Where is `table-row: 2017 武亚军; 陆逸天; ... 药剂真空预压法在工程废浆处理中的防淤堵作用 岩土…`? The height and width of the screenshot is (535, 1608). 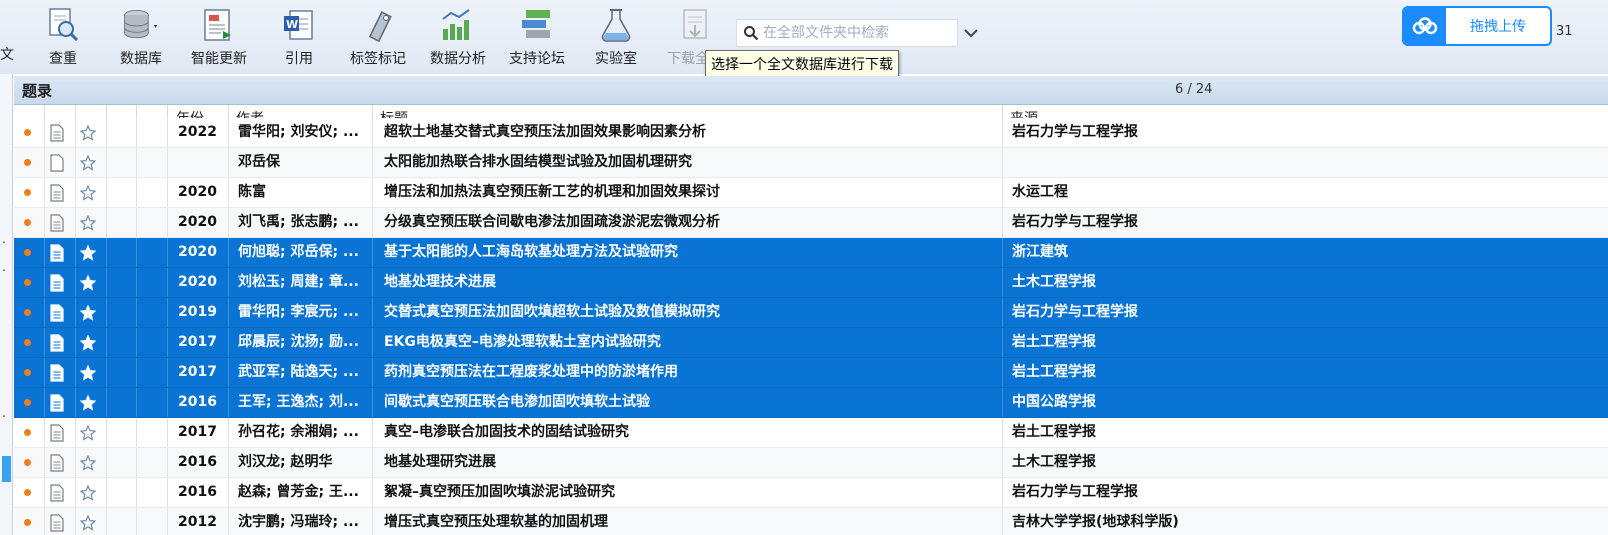 table-row: 2017 武亚军; 陆逸天; ... 药剂真空预压法在工程废浆处理中的防淤堵作用 岩土… is located at coordinates (811, 373).